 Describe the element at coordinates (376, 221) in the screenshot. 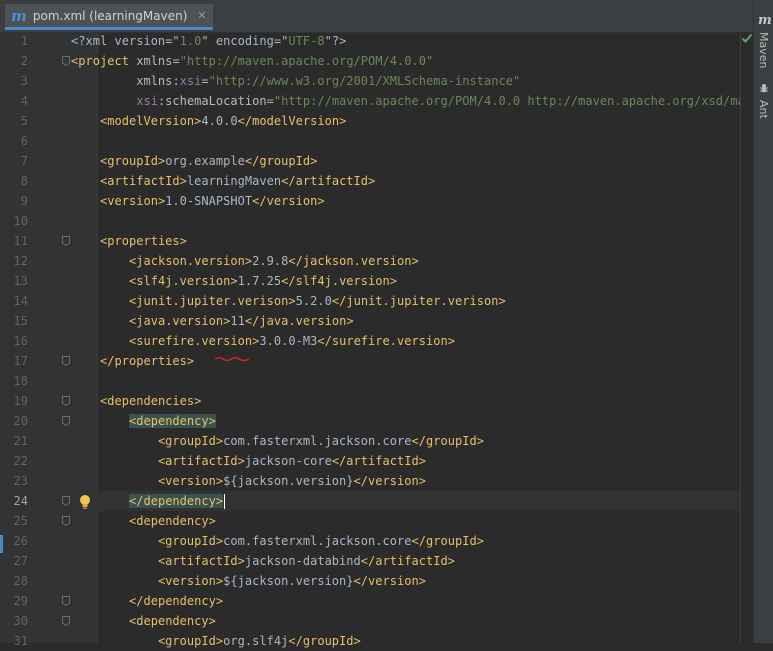

I see `code-line: 10` at that location.